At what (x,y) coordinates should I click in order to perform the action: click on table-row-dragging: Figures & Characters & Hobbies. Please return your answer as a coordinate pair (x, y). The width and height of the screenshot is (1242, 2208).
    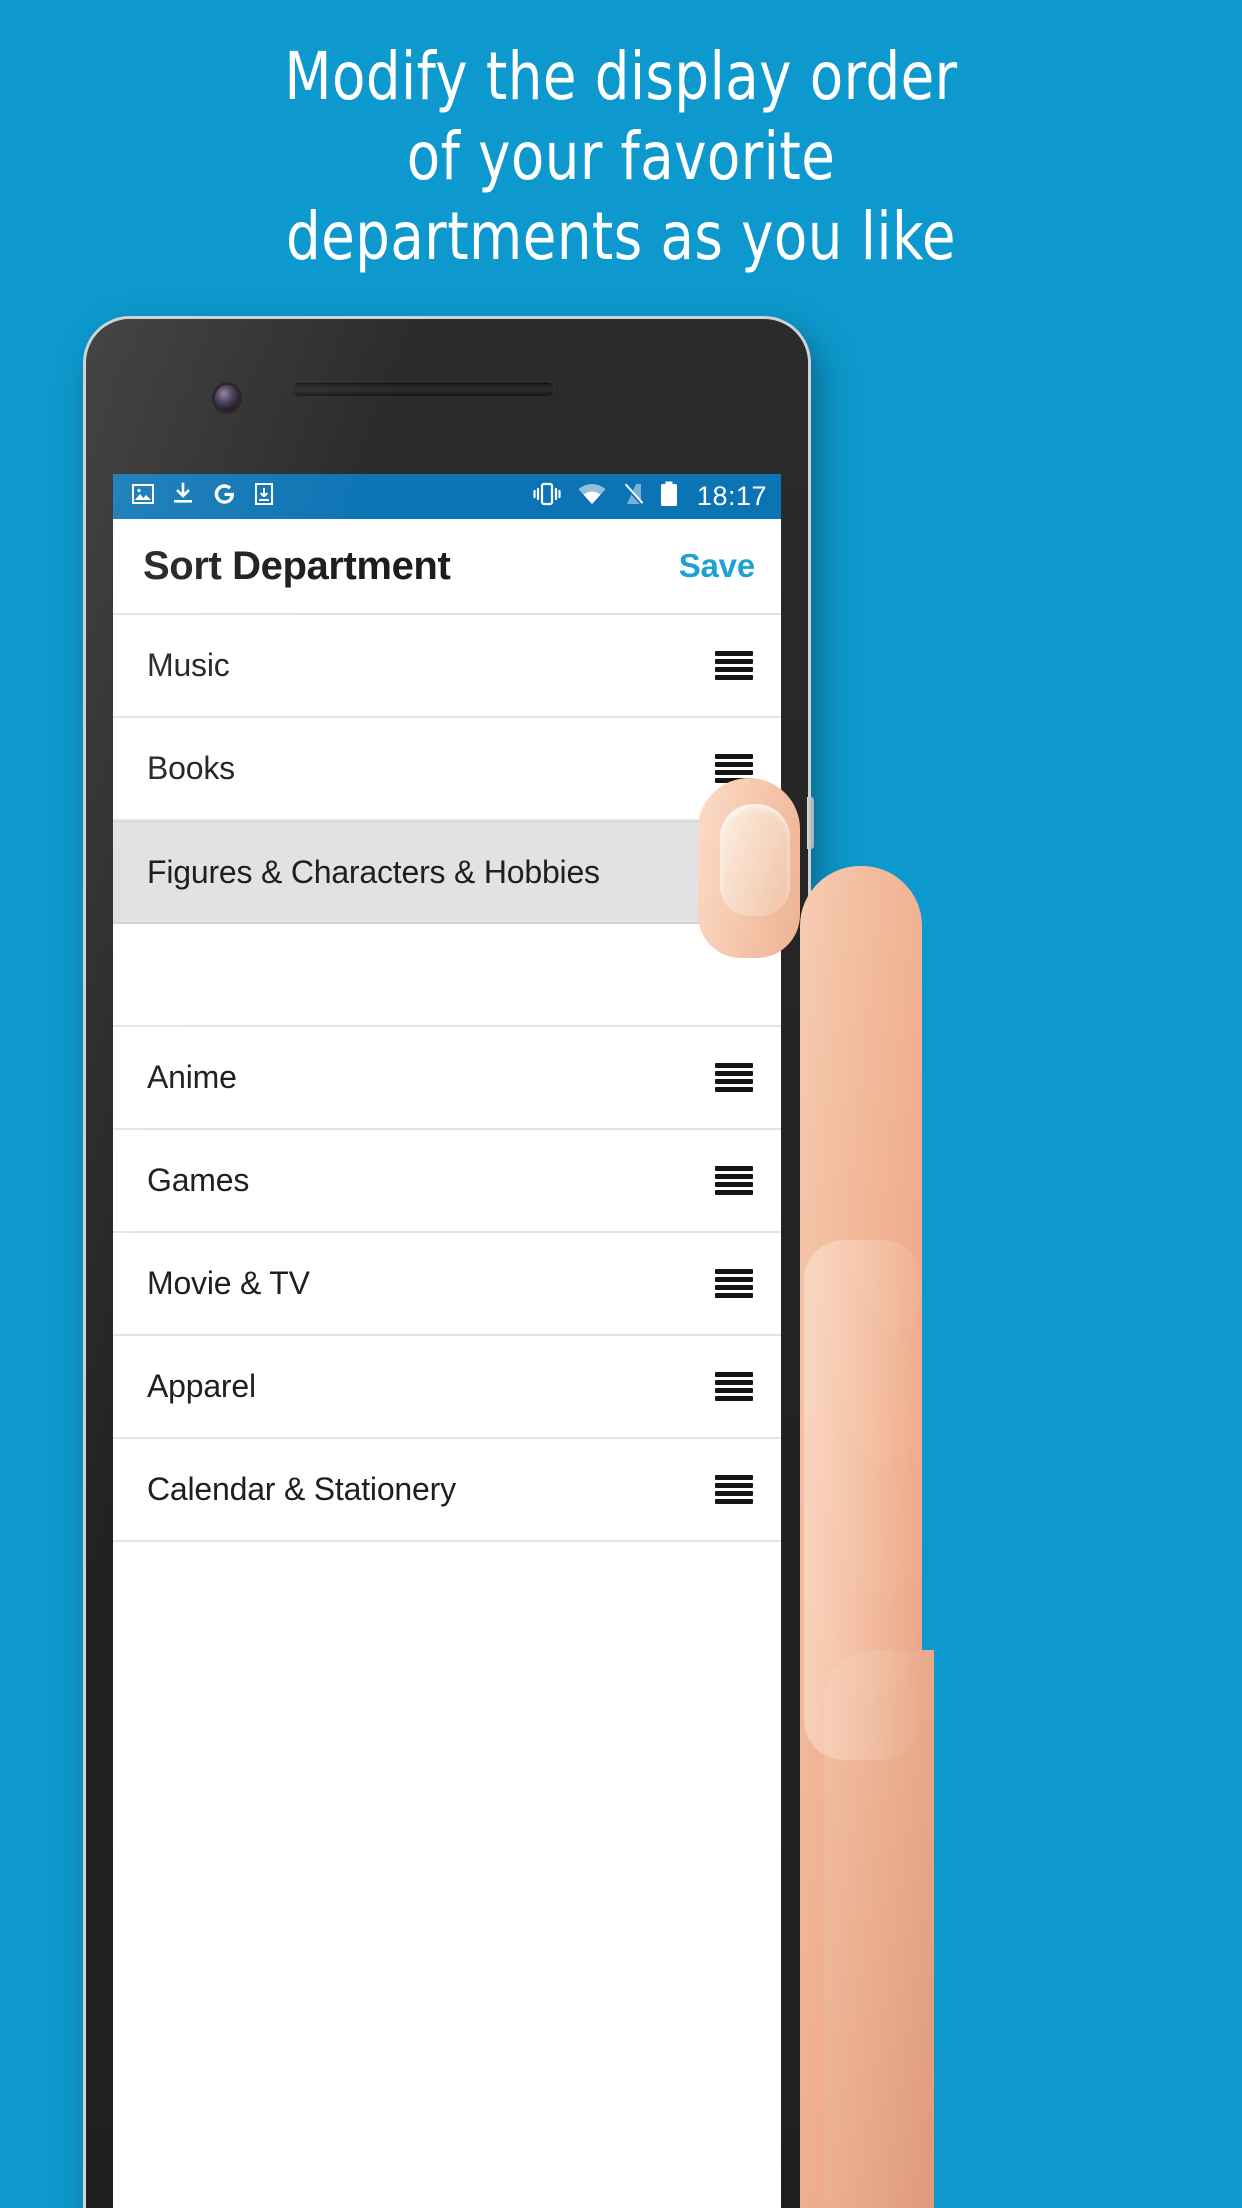
    Looking at the image, I should click on (447, 872).